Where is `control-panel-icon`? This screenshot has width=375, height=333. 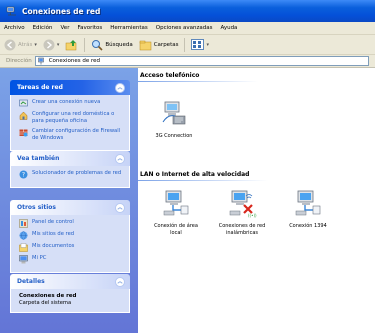 control-panel-icon is located at coordinates (23, 223).